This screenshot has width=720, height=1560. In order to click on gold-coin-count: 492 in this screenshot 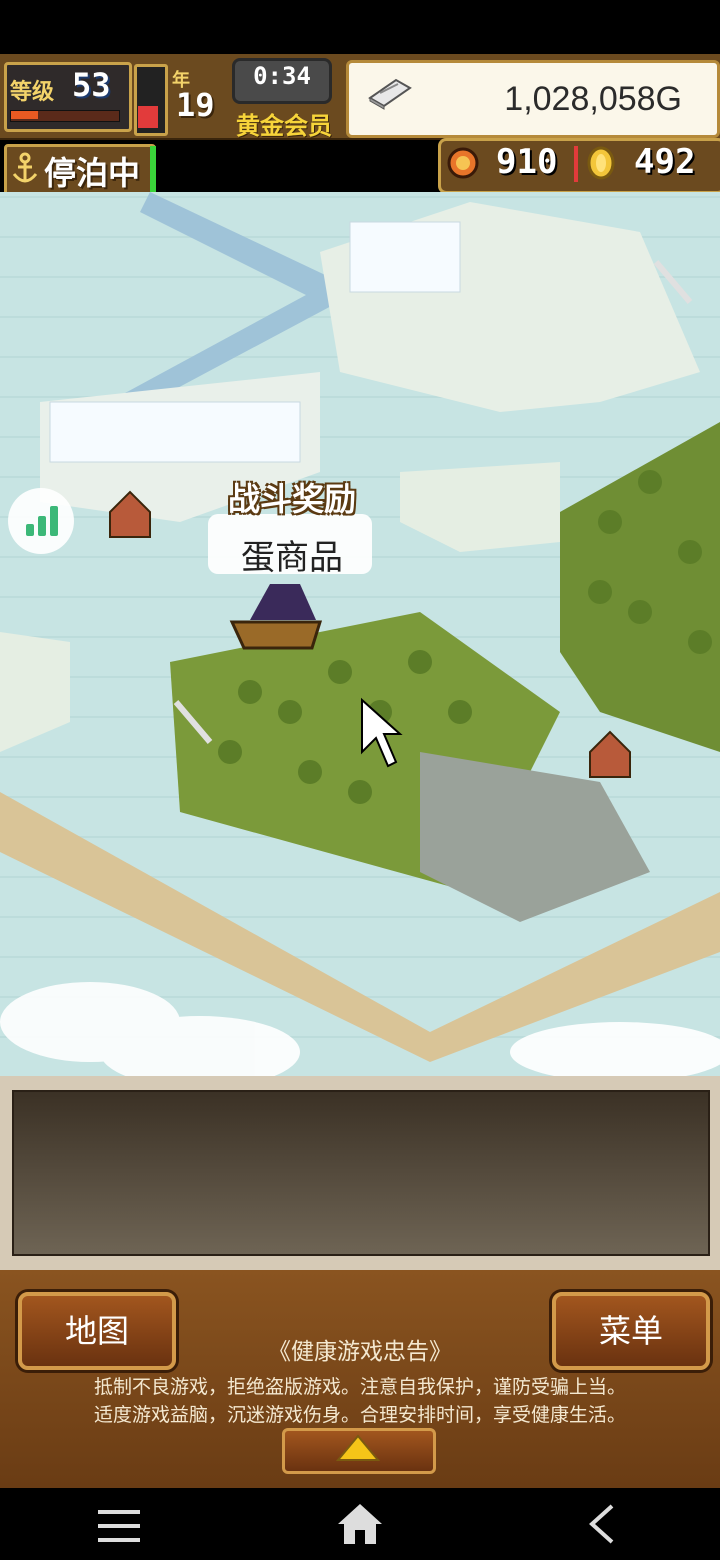, I will do `click(665, 162)`.